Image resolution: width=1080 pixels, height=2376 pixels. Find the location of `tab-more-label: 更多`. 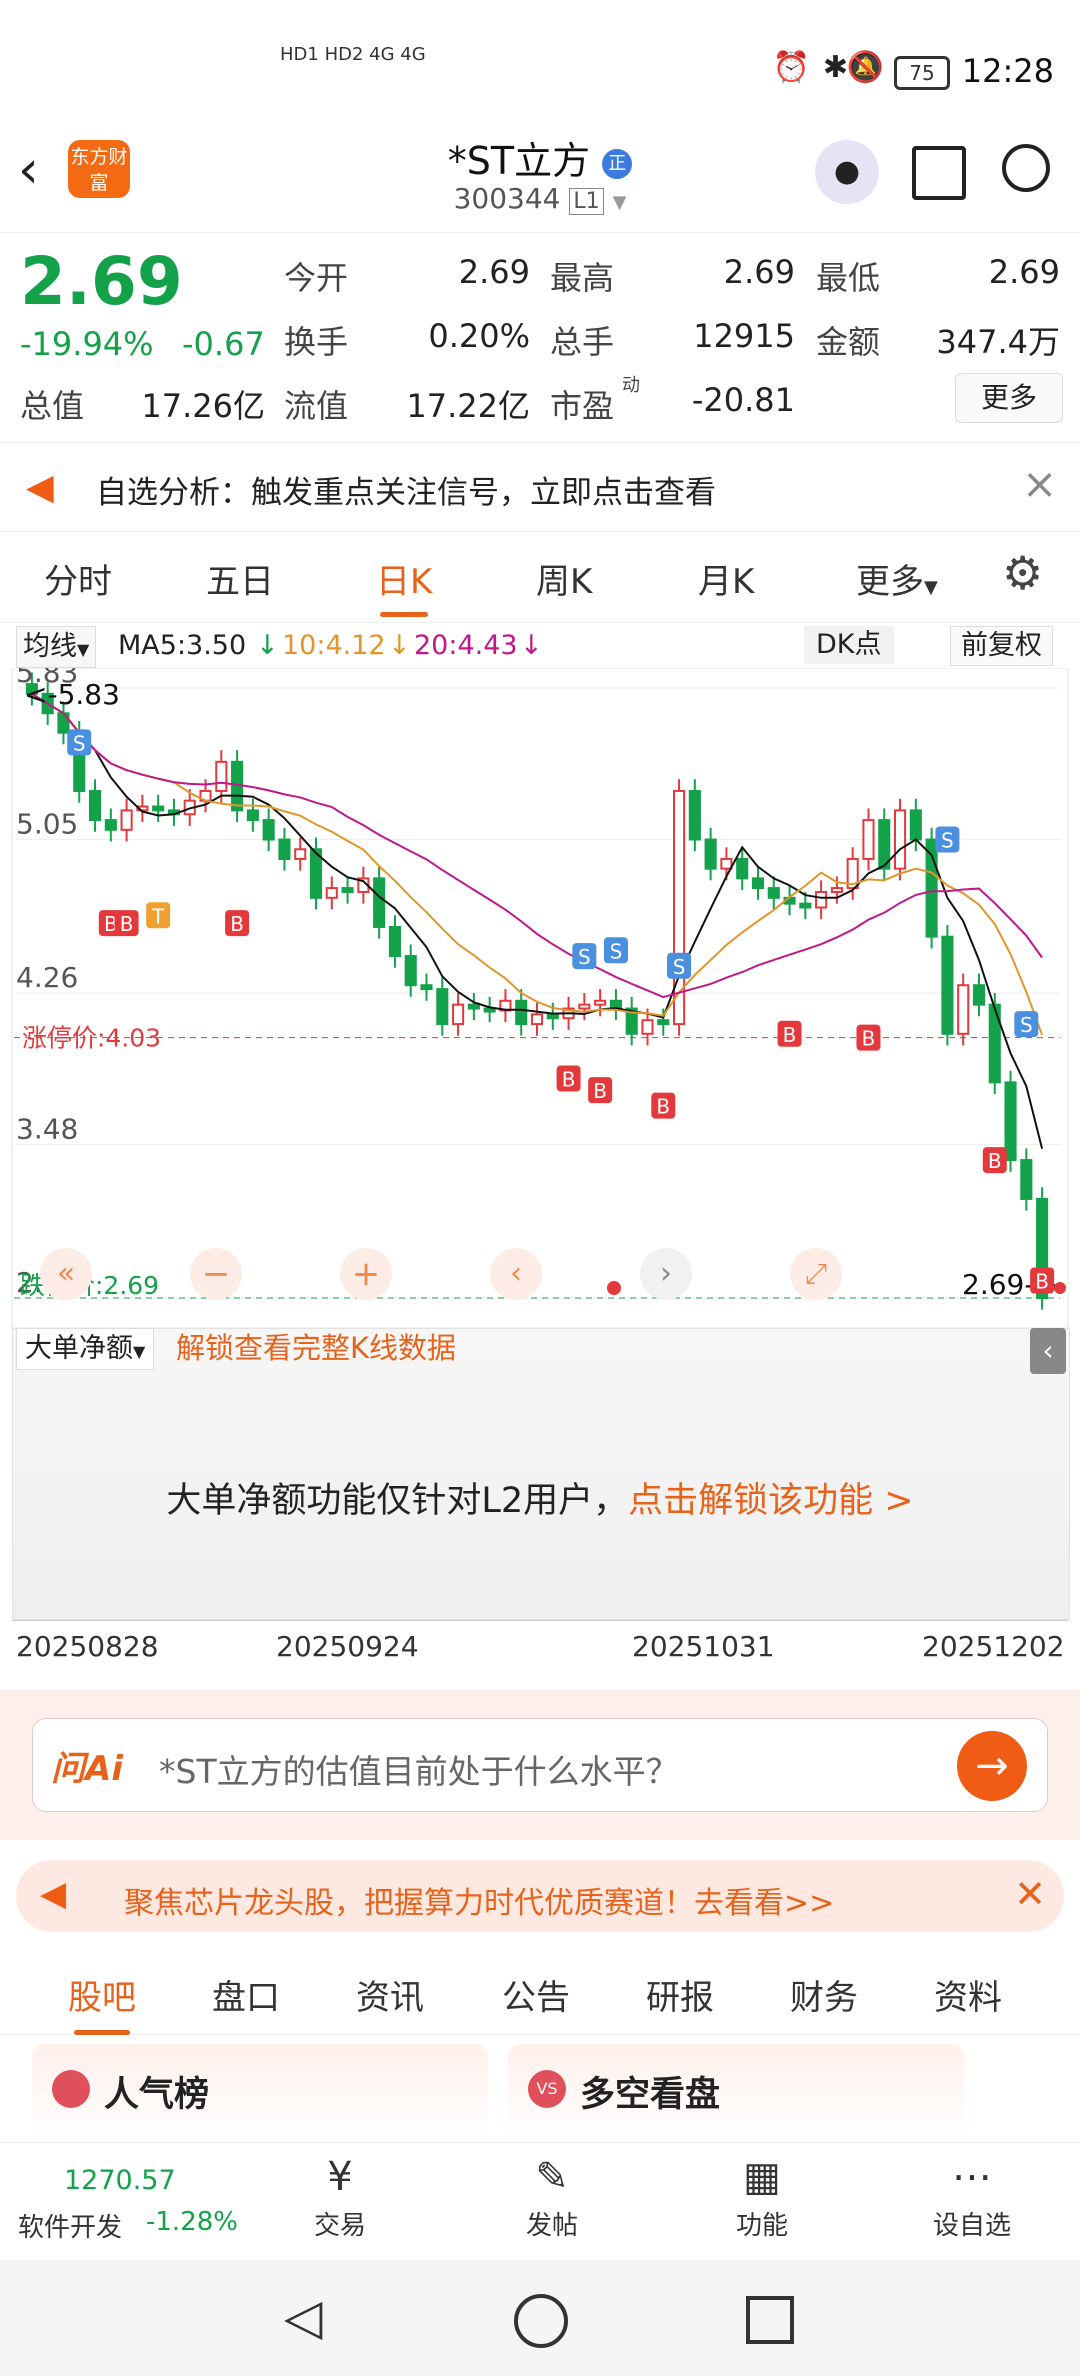

tab-more-label: 更多 is located at coordinates (890, 582).